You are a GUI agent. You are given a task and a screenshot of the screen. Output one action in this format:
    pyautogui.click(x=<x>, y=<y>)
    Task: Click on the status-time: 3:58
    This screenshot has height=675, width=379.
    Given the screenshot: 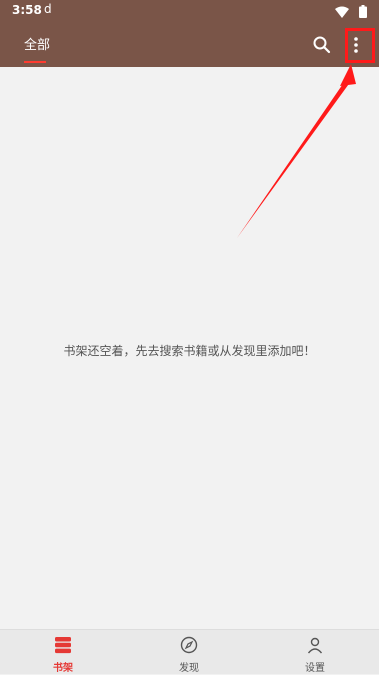 What is the action you would take?
    pyautogui.click(x=27, y=10)
    